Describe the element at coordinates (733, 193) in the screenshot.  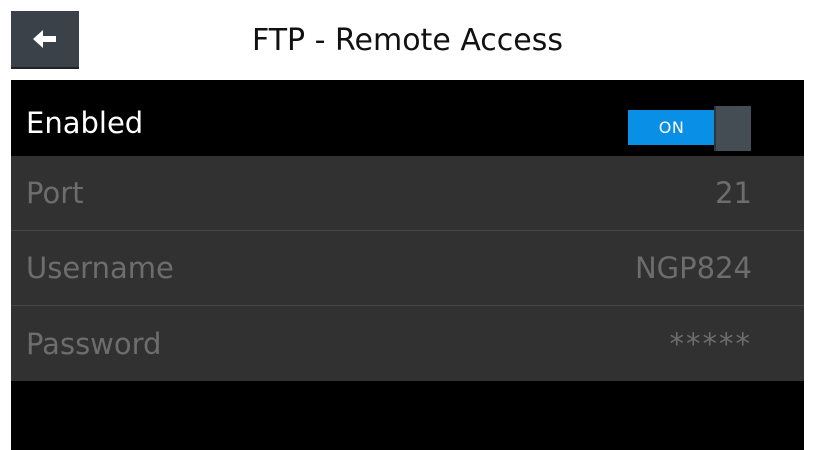
I see `port-value: 21` at that location.